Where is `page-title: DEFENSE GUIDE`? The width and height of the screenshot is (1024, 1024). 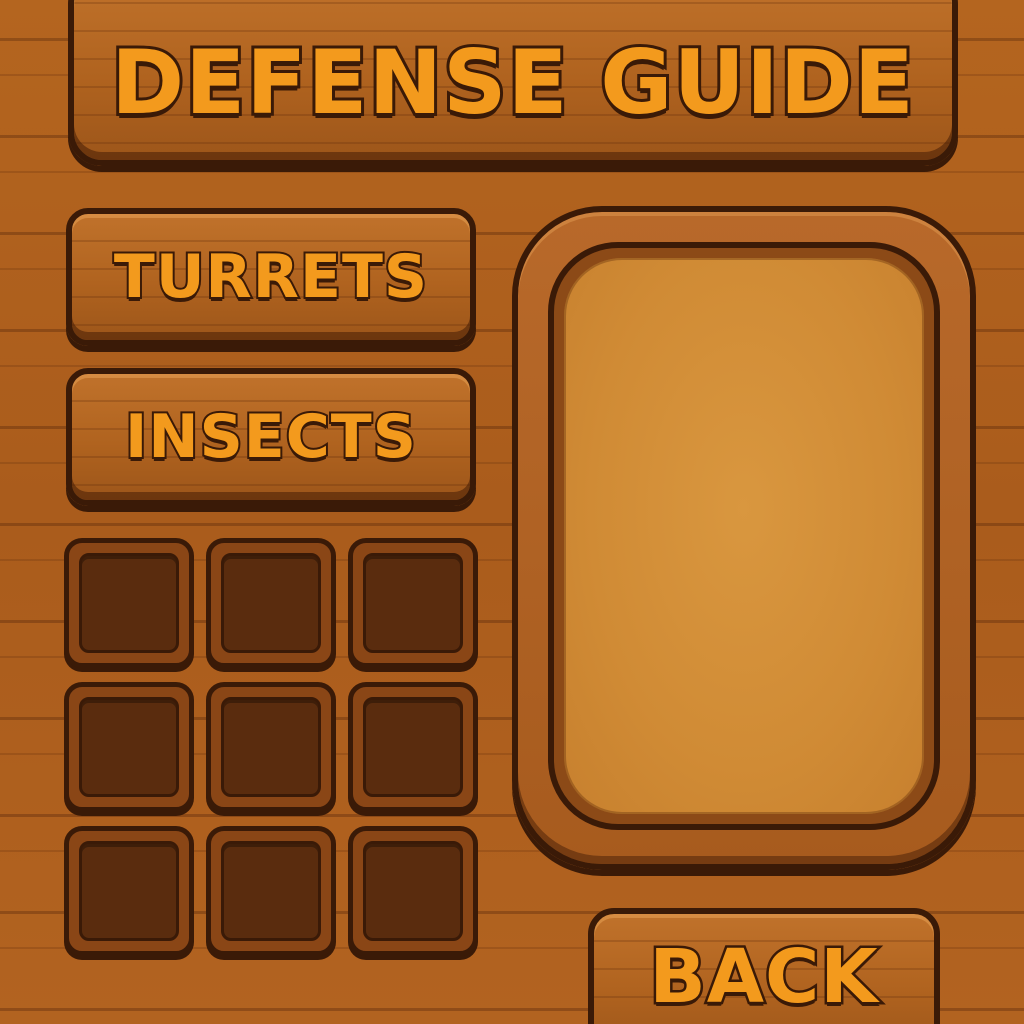 page-title: DEFENSE GUIDE is located at coordinates (512, 82).